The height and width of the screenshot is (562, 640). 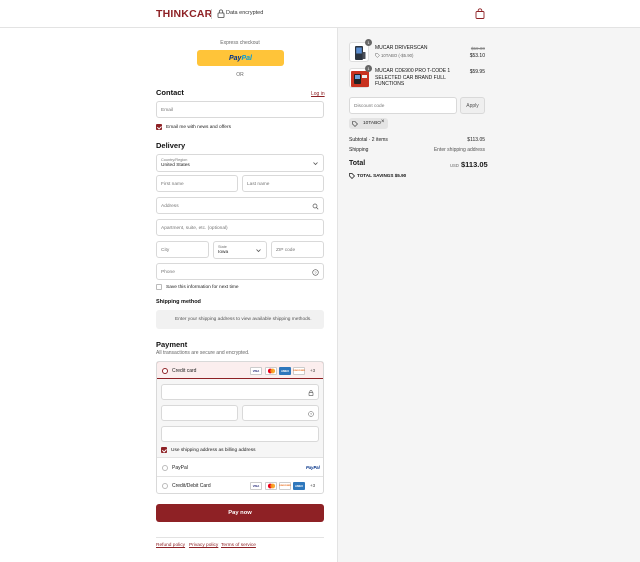 What do you see at coordinates (480, 13) in the screenshot?
I see `shopping-bag-icon` at bounding box center [480, 13].